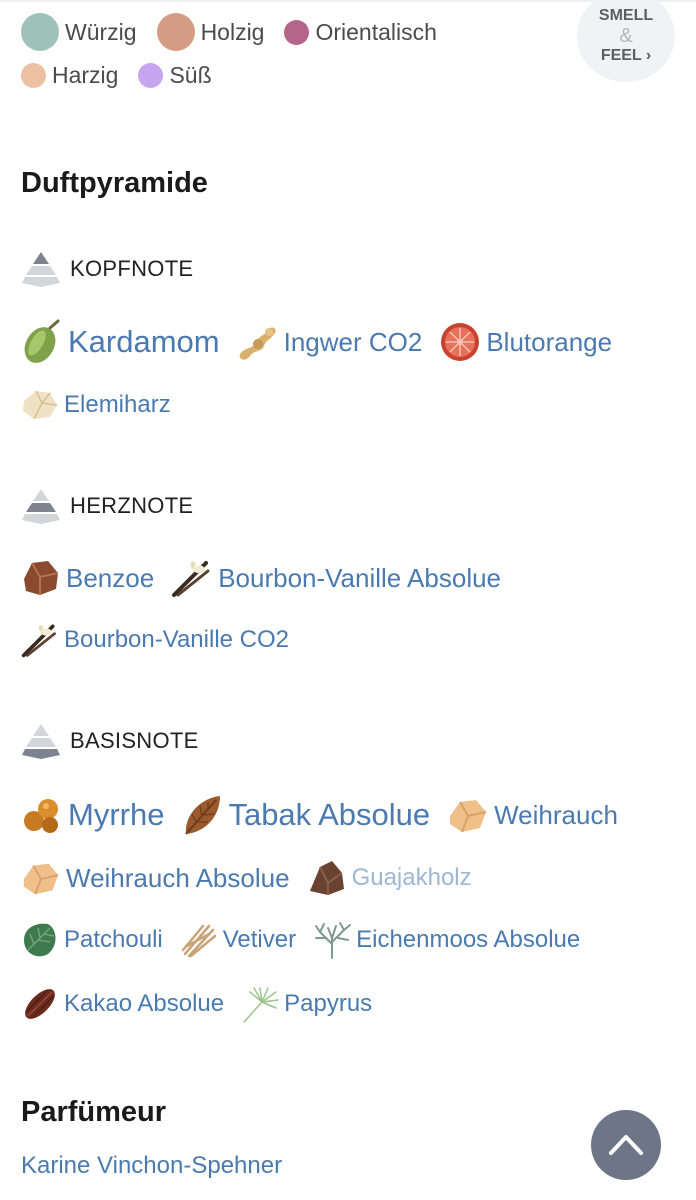  Describe the element at coordinates (41, 506) in the screenshot. I see `pyramid-heart-note-icon` at that location.